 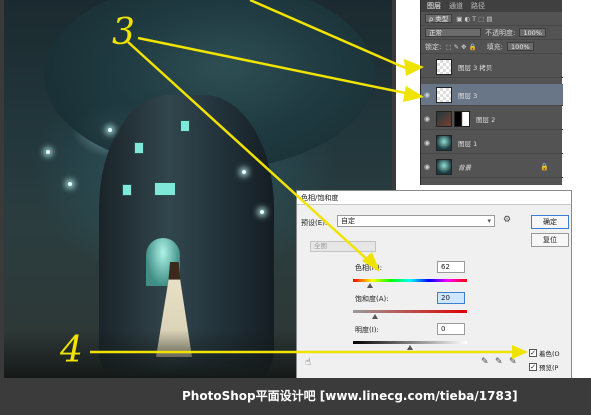 What do you see at coordinates (485, 362) in the screenshot?
I see `eyedropper-icon: ✎` at bounding box center [485, 362].